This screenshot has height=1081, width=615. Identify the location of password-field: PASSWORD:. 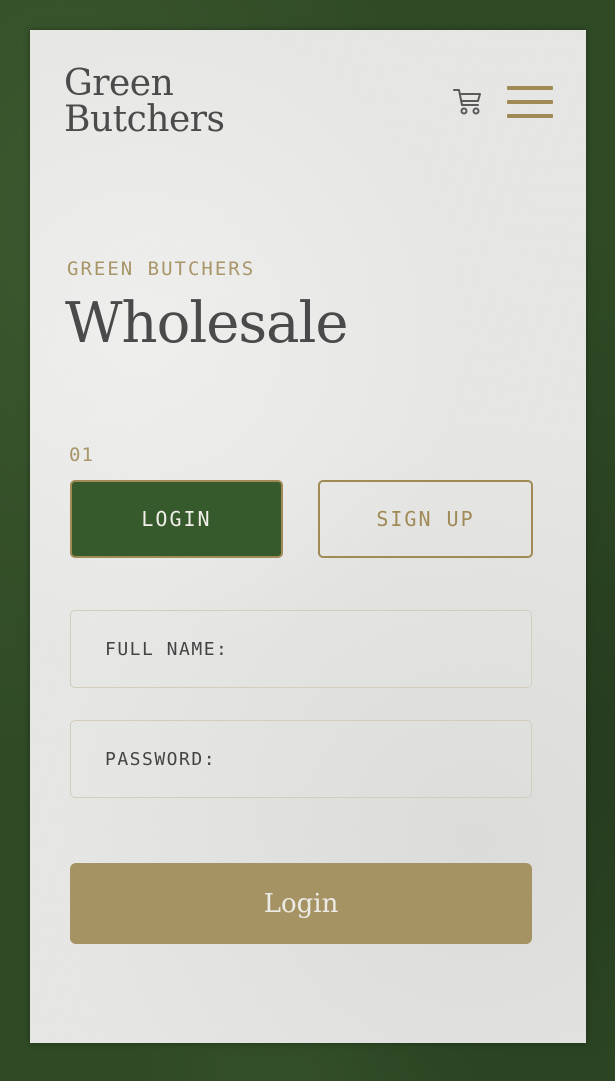
(301, 759).